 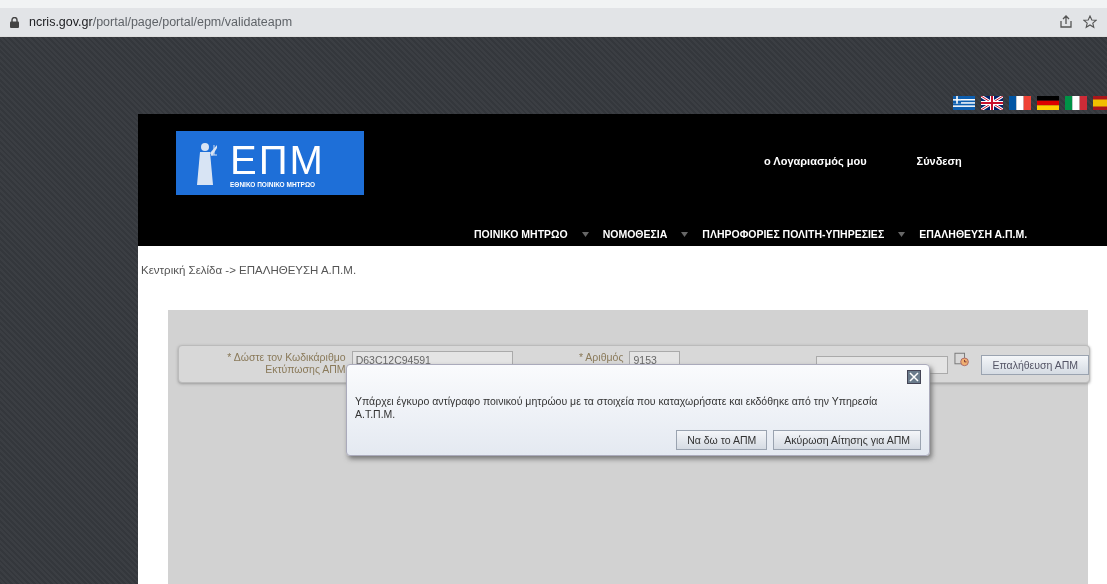 I want to click on spanish-flag-icon, so click(x=1100, y=103).